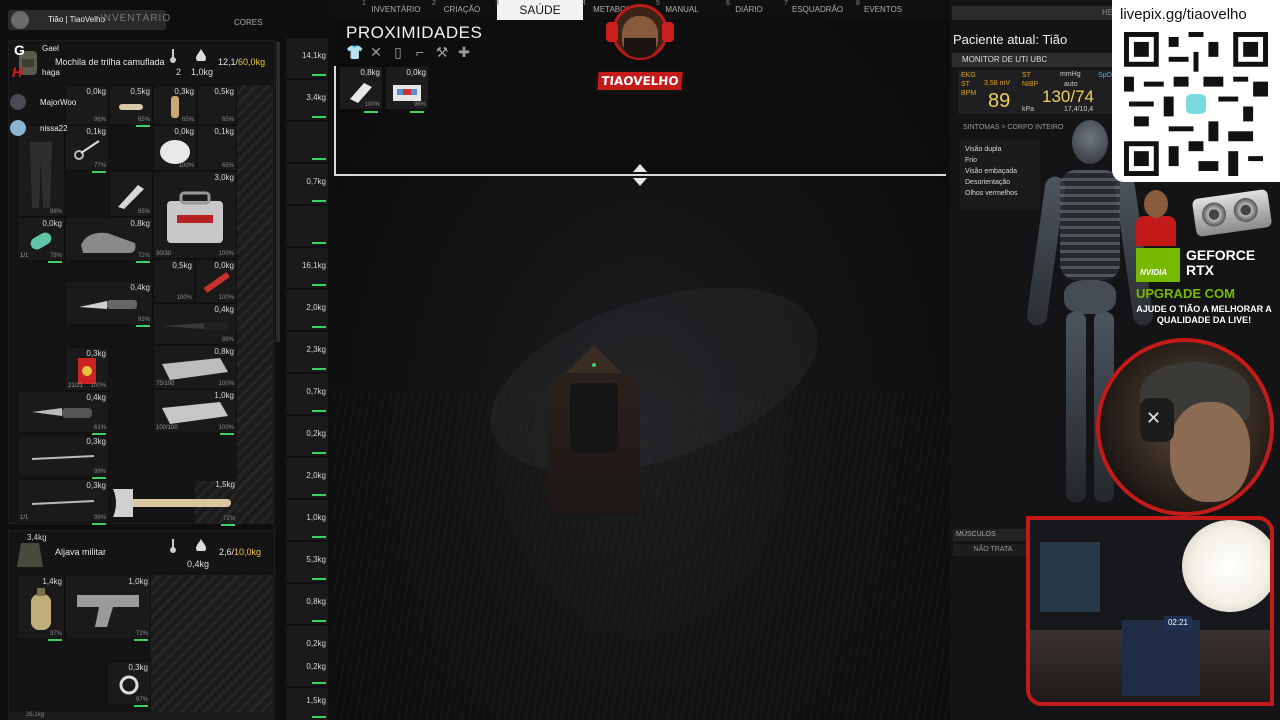  Describe the element at coordinates (991, 193) in the screenshot. I see `symptom-item: Olhos vermelhos` at that location.